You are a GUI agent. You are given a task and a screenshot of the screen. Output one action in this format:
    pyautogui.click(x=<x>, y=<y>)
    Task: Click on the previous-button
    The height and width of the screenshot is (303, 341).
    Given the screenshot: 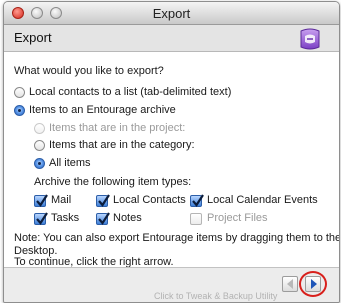 What is the action you would take?
    pyautogui.click(x=290, y=284)
    